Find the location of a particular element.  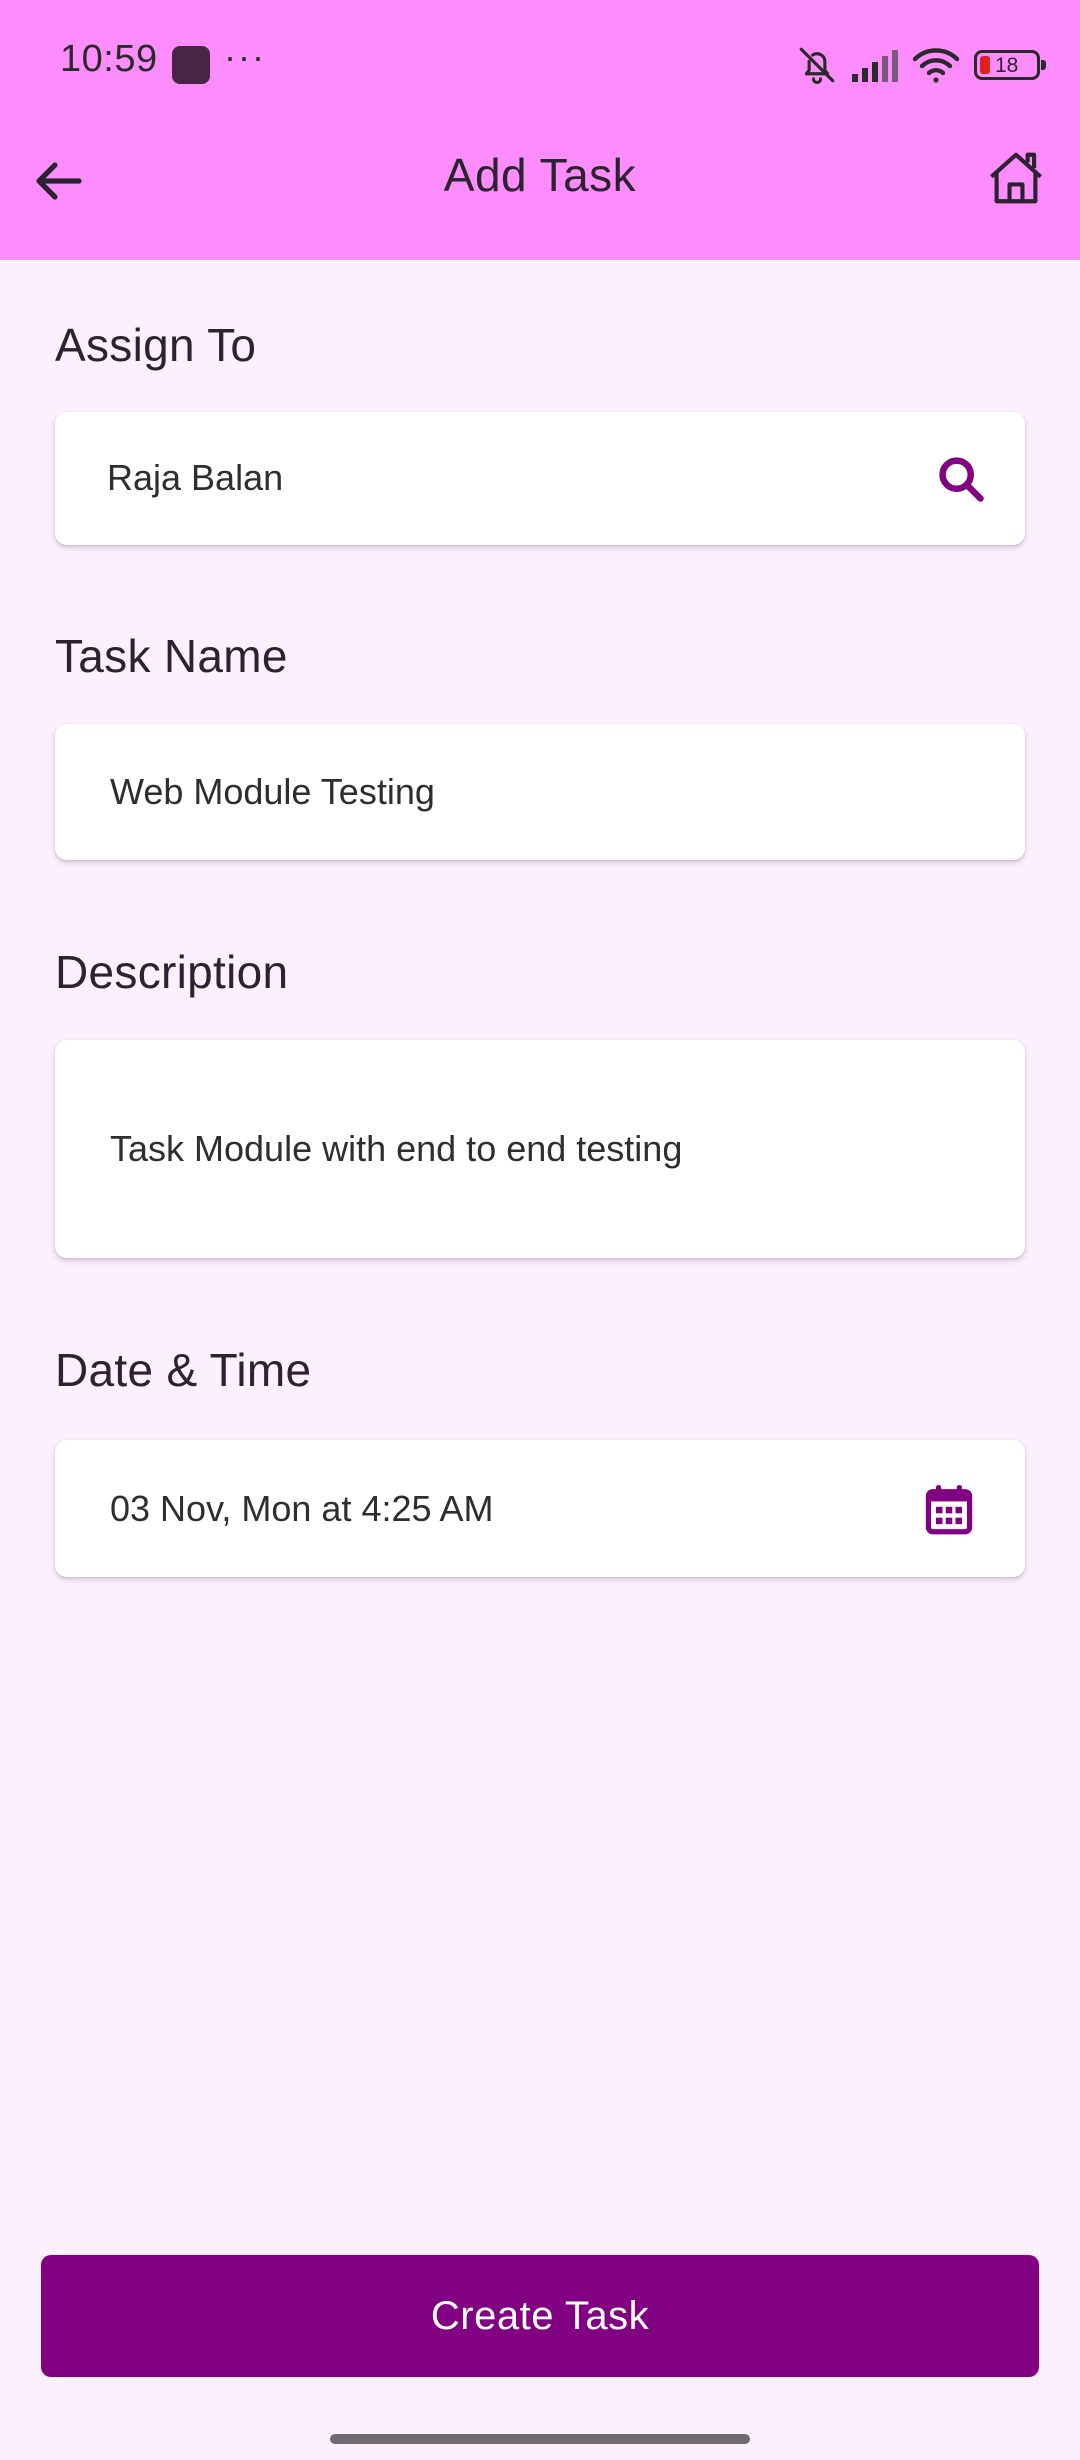

battery-fill is located at coordinates (985, 65).